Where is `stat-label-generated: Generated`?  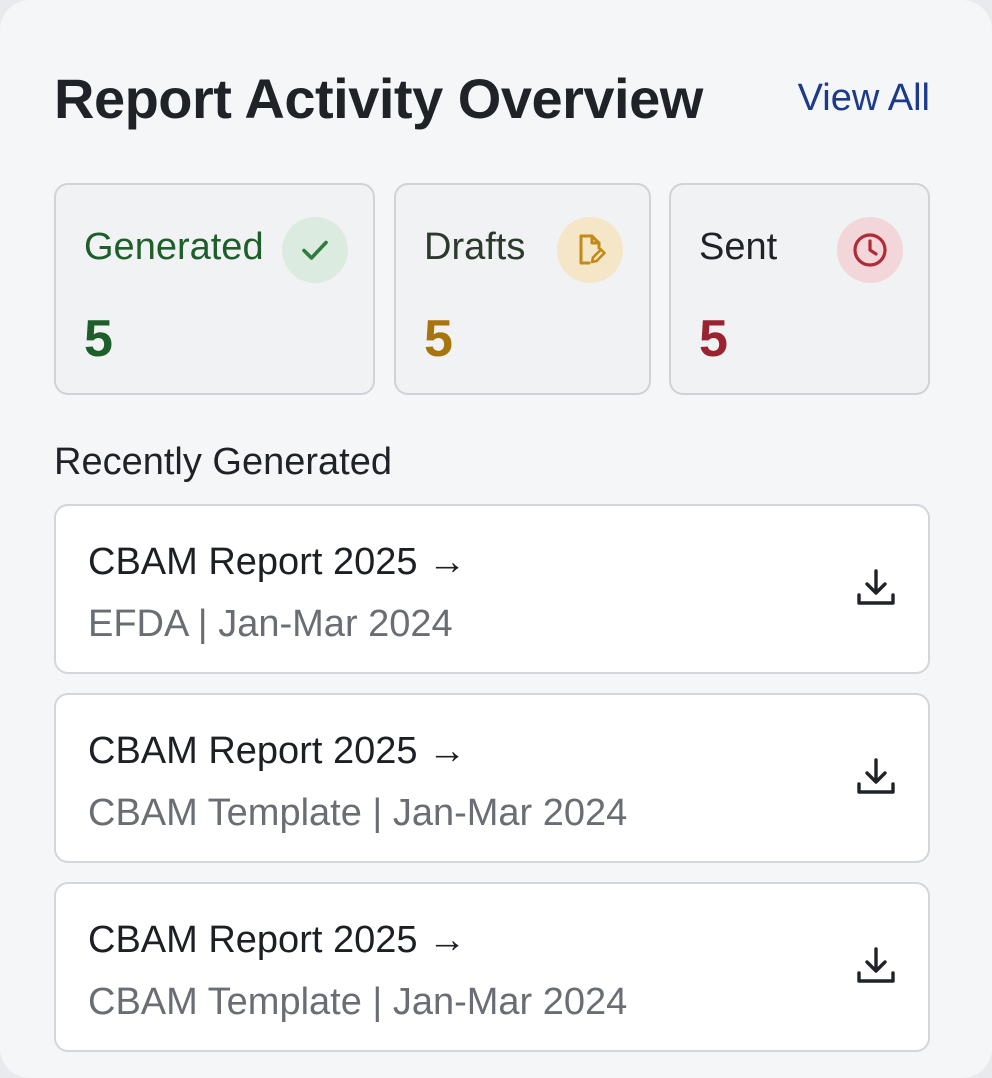
stat-label-generated: Generated is located at coordinates (174, 247).